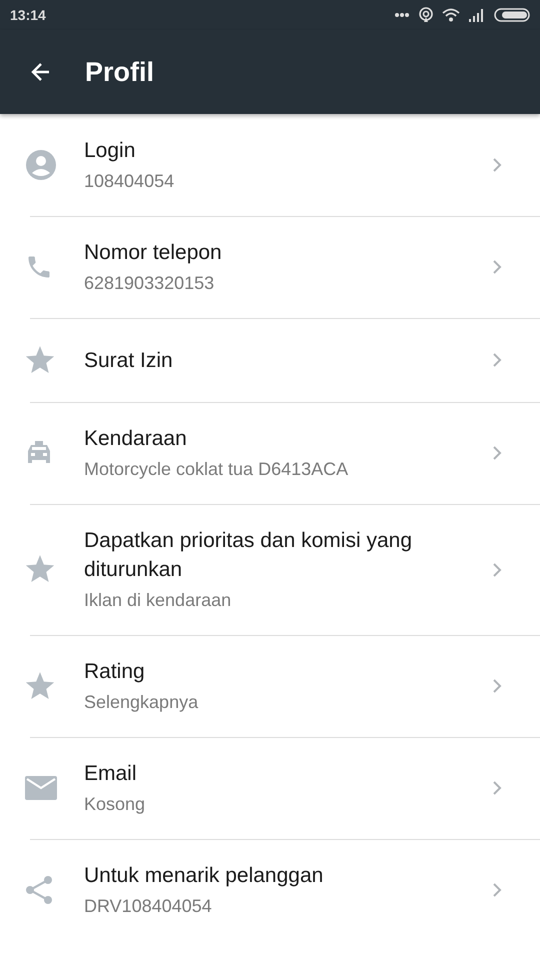  Describe the element at coordinates (270, 360) in the screenshot. I see `profile-list-item: Surat Izin` at that location.